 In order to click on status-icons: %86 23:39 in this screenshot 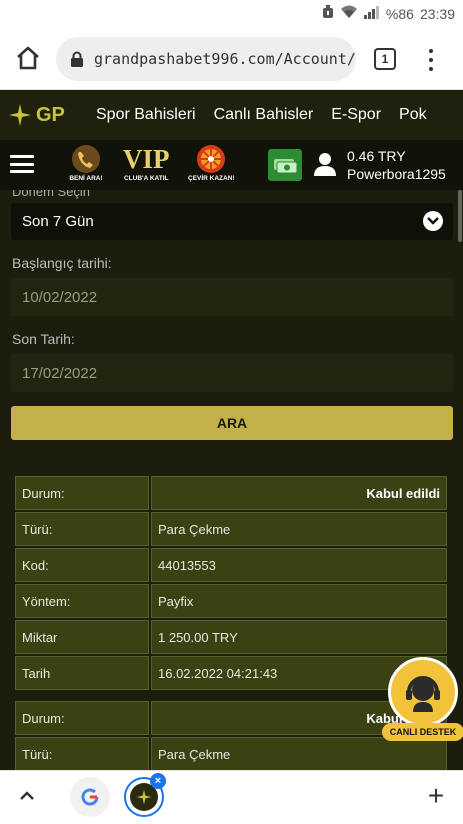, I will do `click(388, 13)`.